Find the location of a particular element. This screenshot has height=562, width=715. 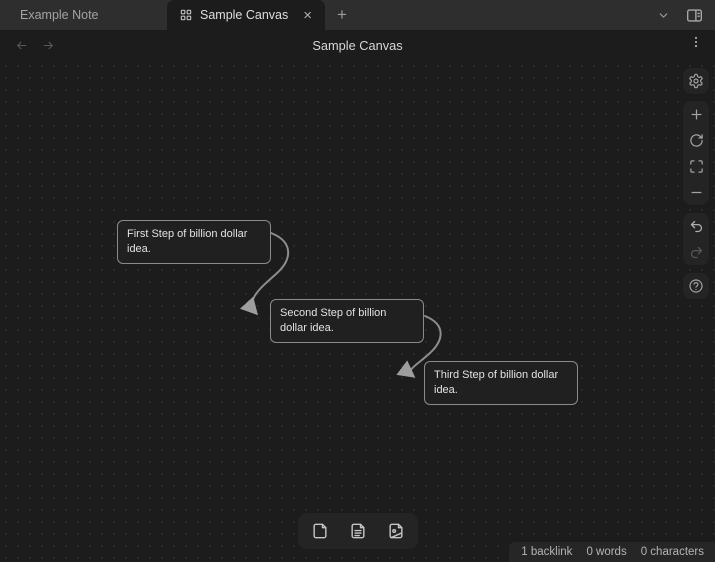

canvas-settings-button is located at coordinates (696, 81).